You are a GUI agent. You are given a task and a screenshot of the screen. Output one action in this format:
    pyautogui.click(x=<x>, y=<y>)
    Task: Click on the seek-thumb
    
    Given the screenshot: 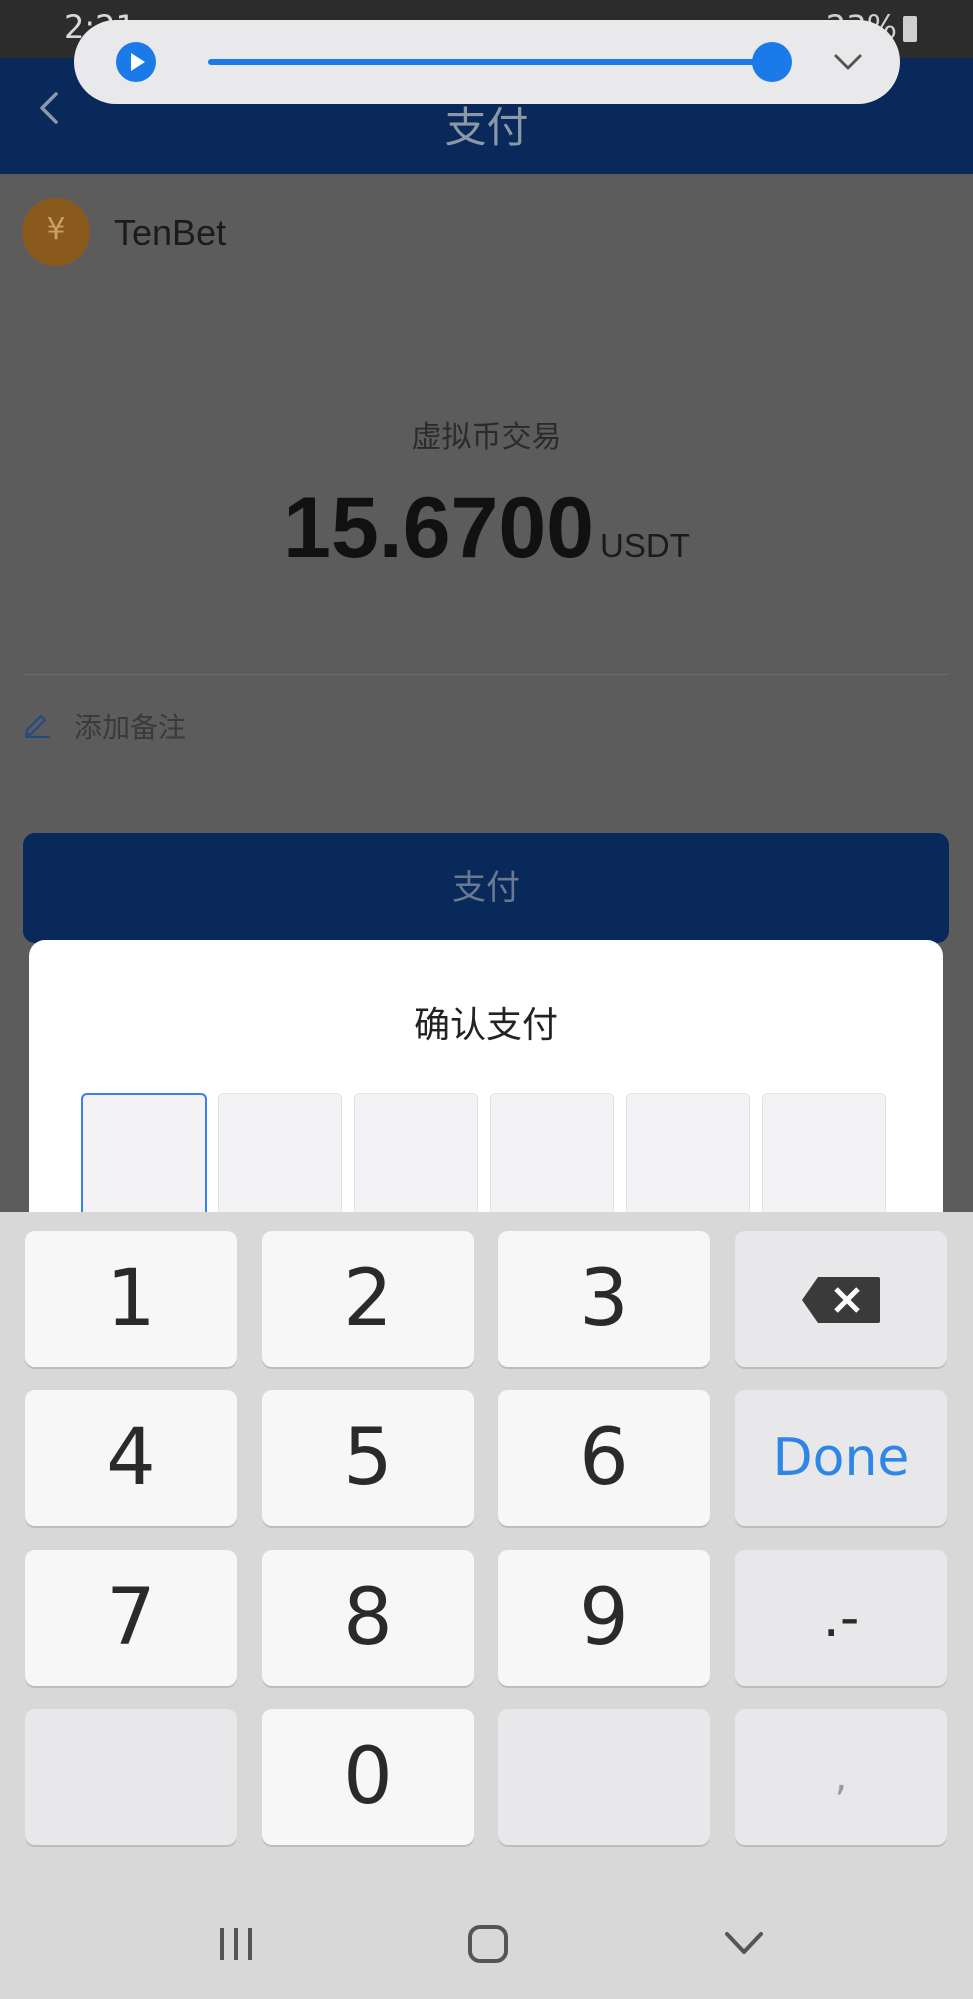 What is the action you would take?
    pyautogui.click(x=772, y=62)
    